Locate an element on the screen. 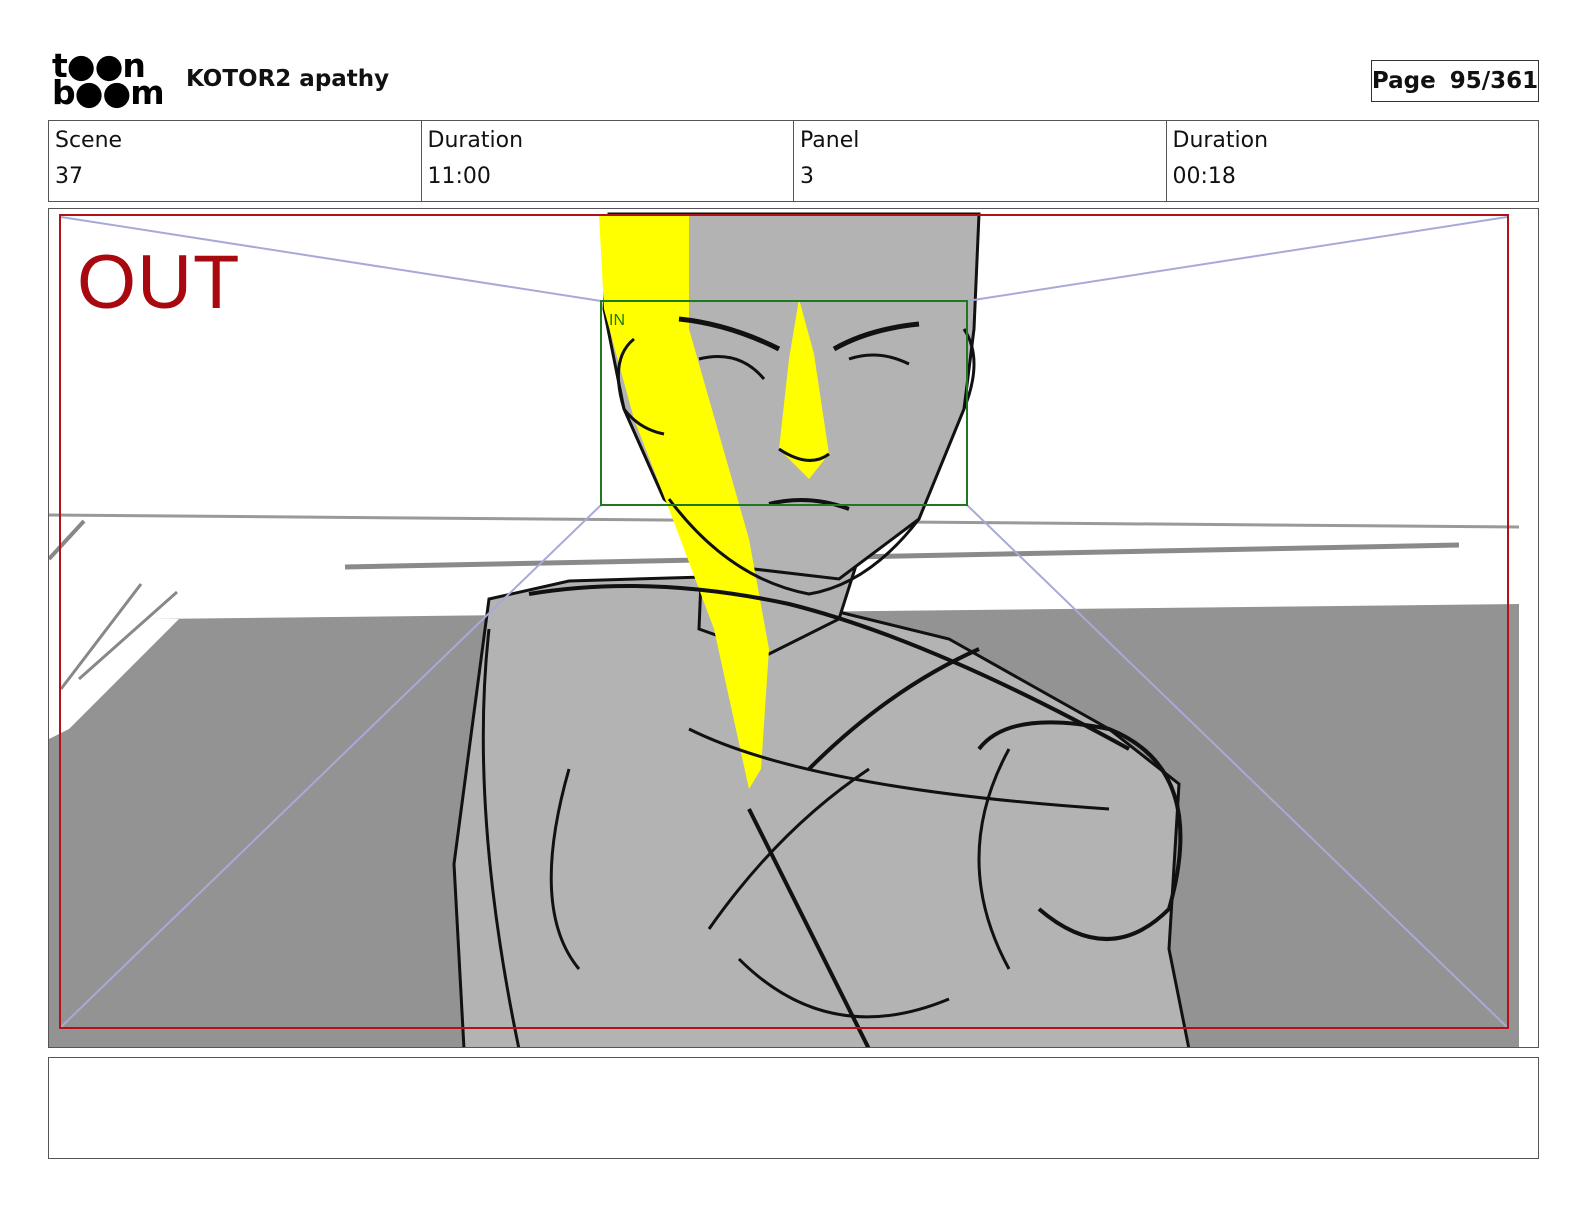  toonboom-logo: t●●n b●●m is located at coordinates (108, 80).